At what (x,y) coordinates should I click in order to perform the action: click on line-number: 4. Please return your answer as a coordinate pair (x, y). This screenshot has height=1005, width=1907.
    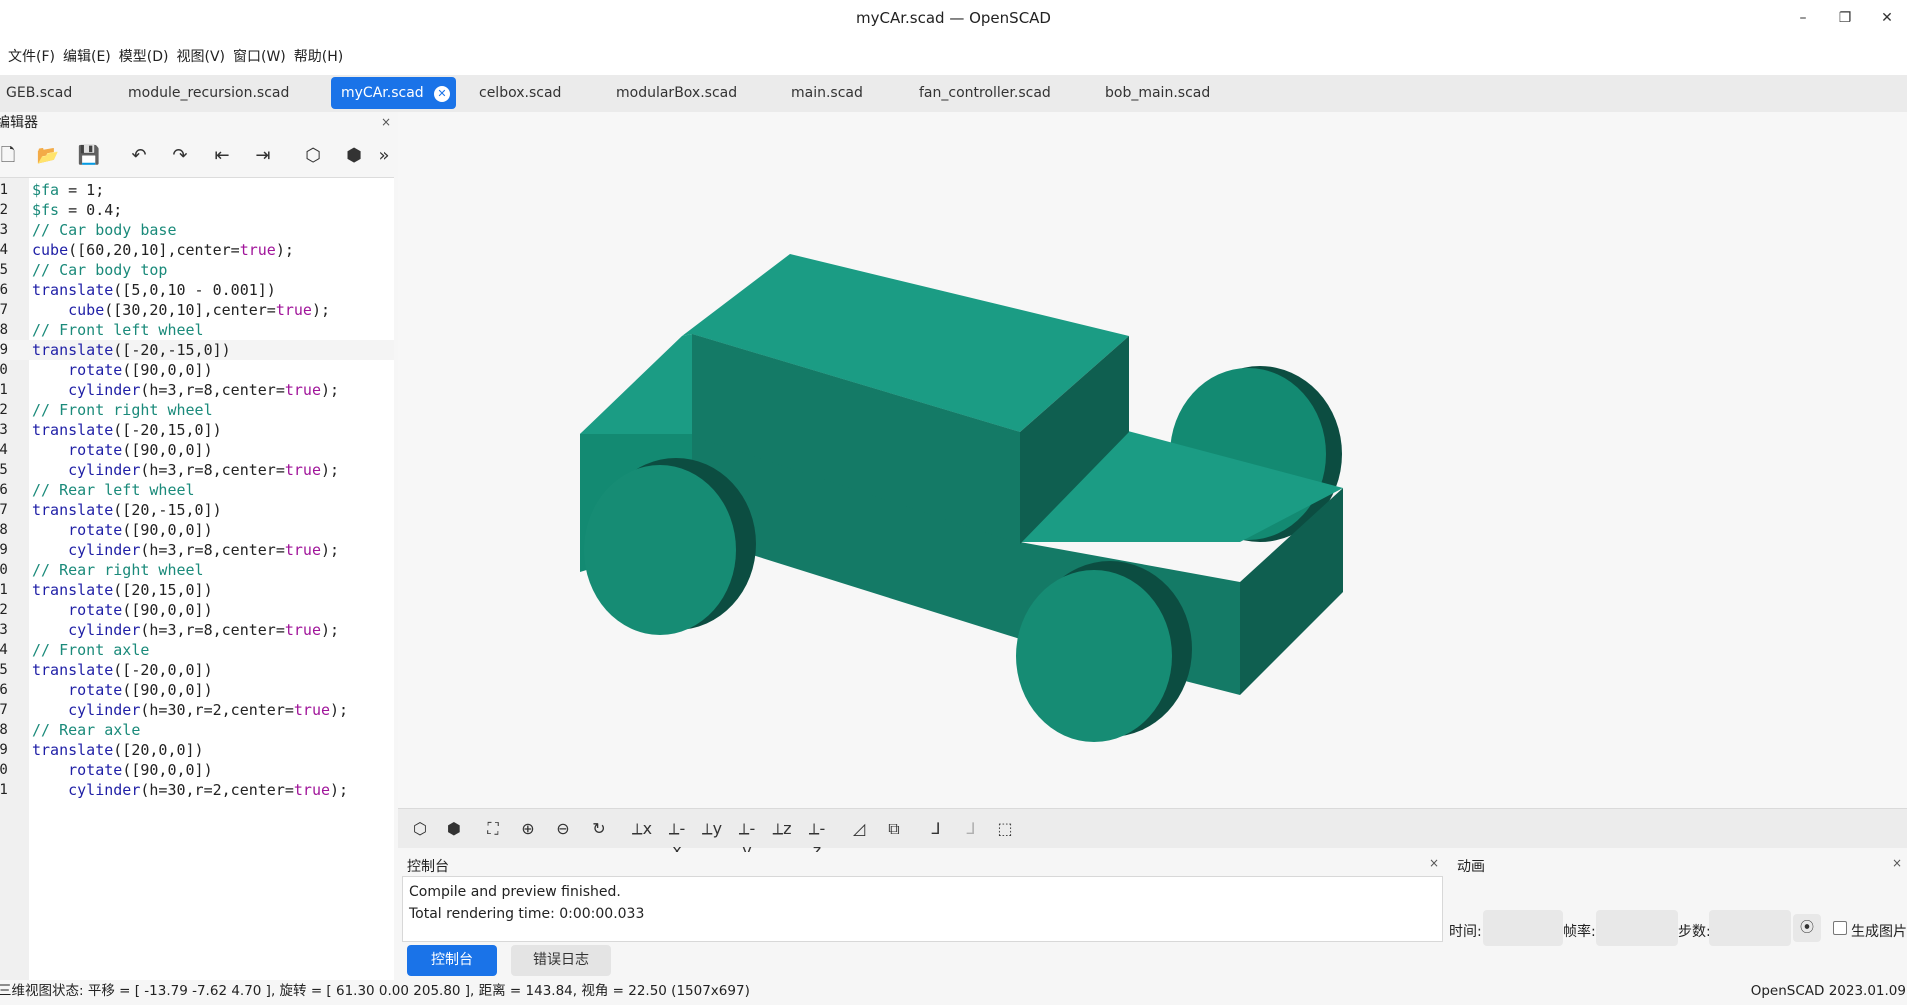
    Looking at the image, I should click on (4, 250).